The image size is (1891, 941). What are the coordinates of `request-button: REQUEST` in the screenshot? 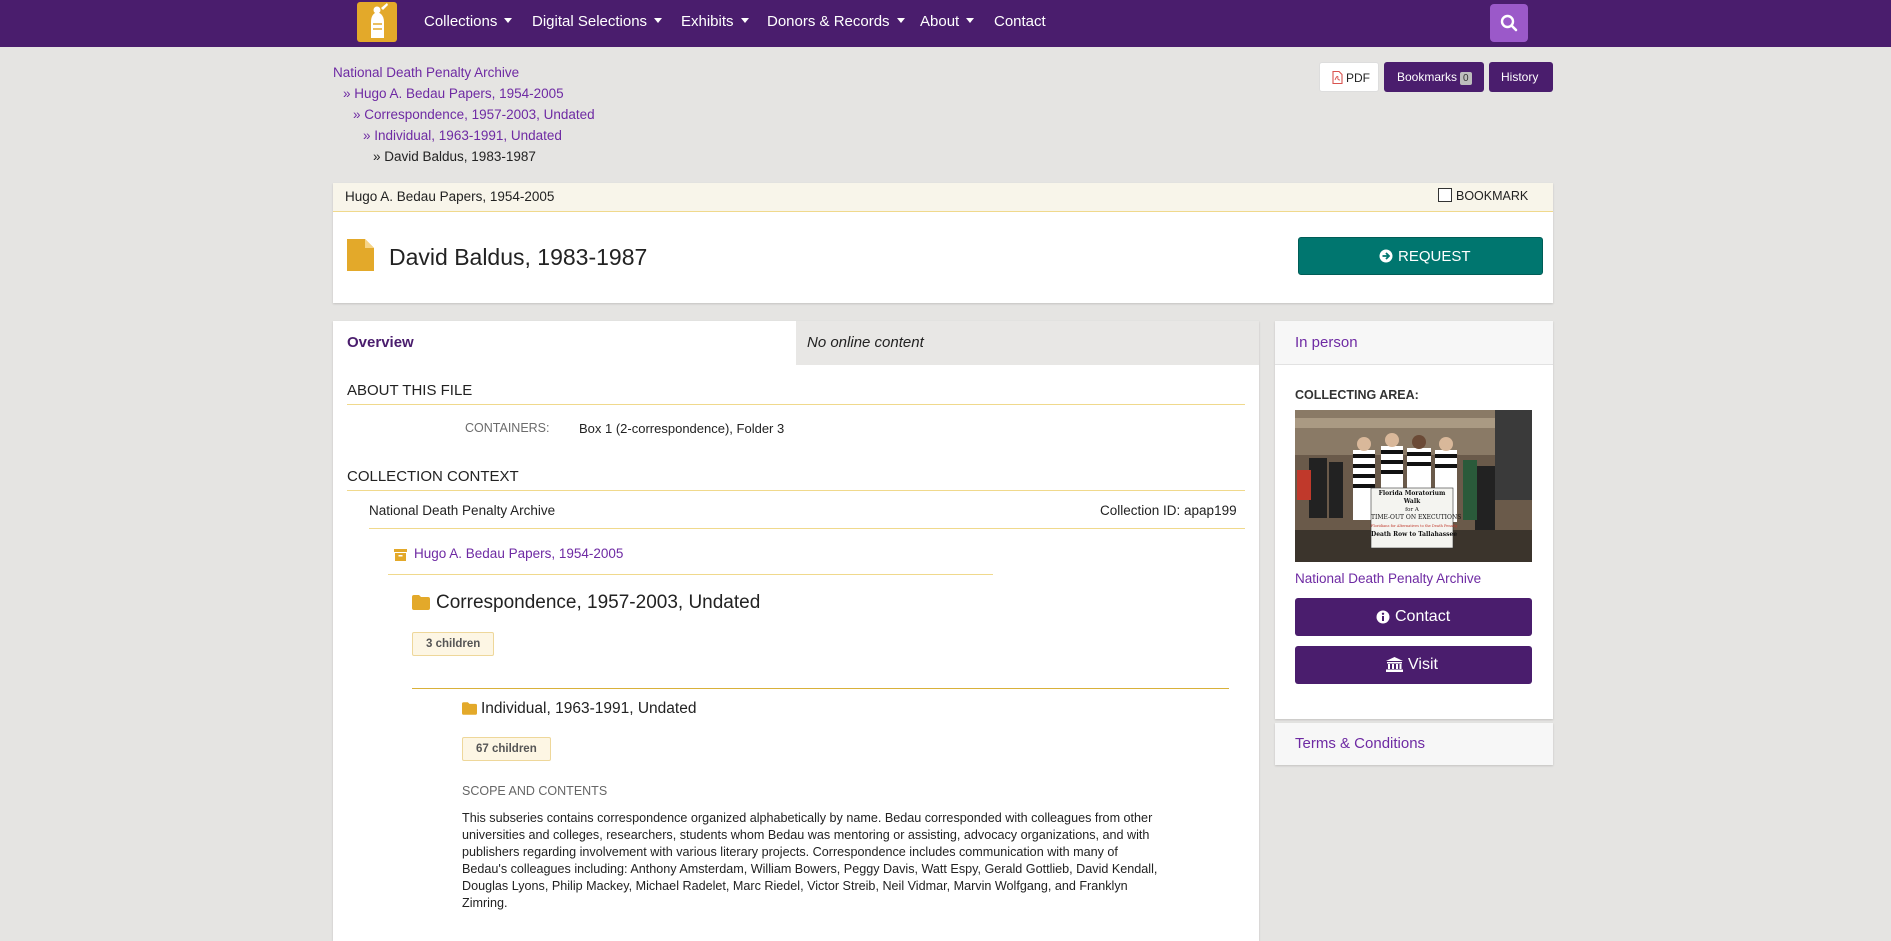 It's located at (1420, 256).